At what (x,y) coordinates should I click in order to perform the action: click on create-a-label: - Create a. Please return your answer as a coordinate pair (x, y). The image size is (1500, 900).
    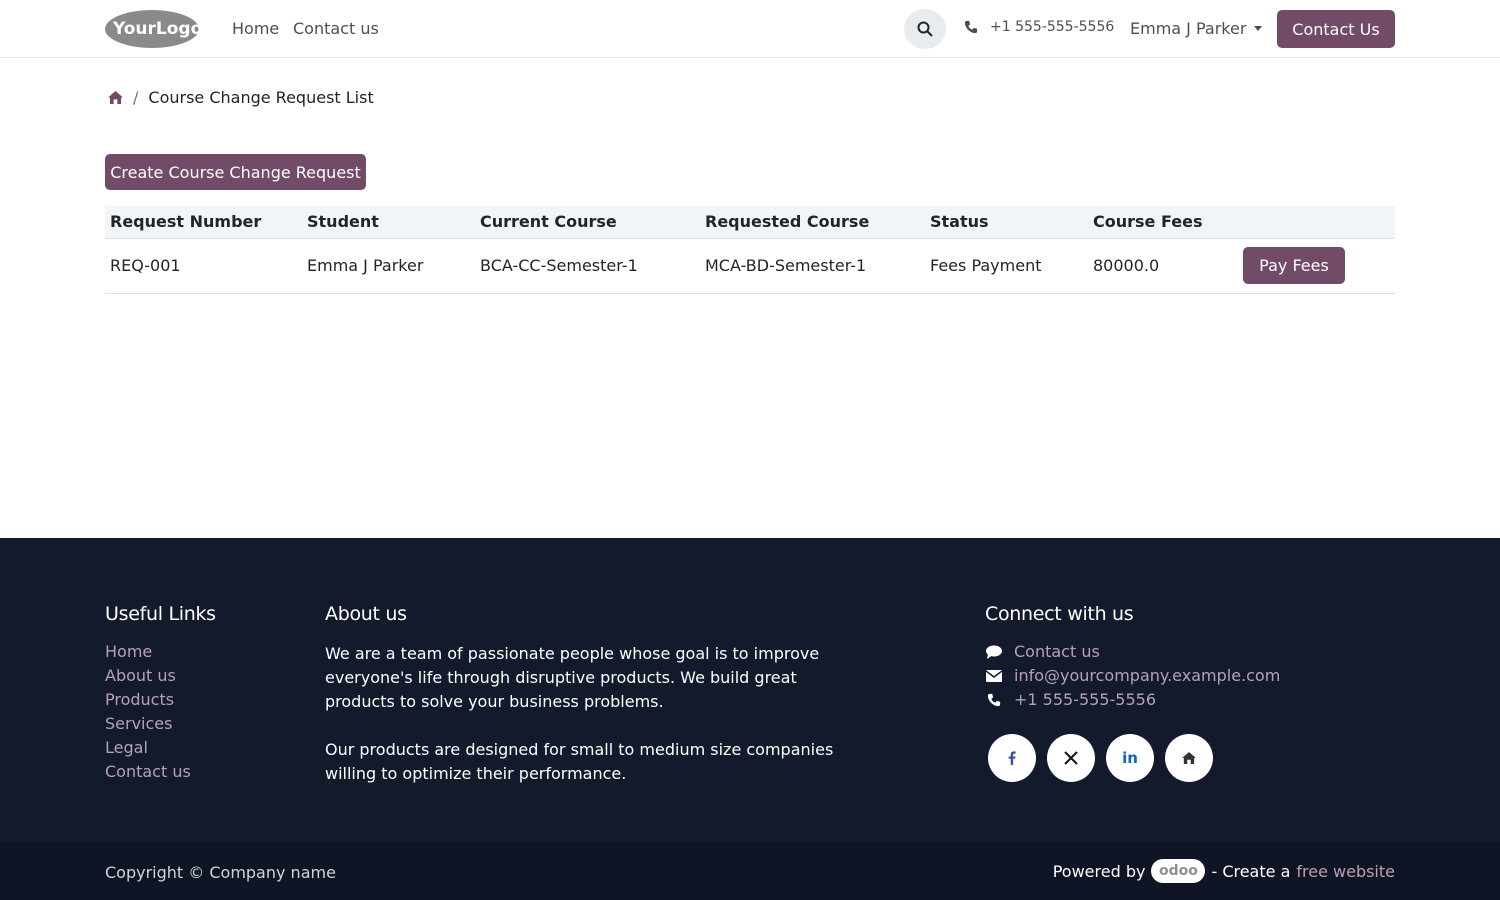
    Looking at the image, I should click on (1251, 871).